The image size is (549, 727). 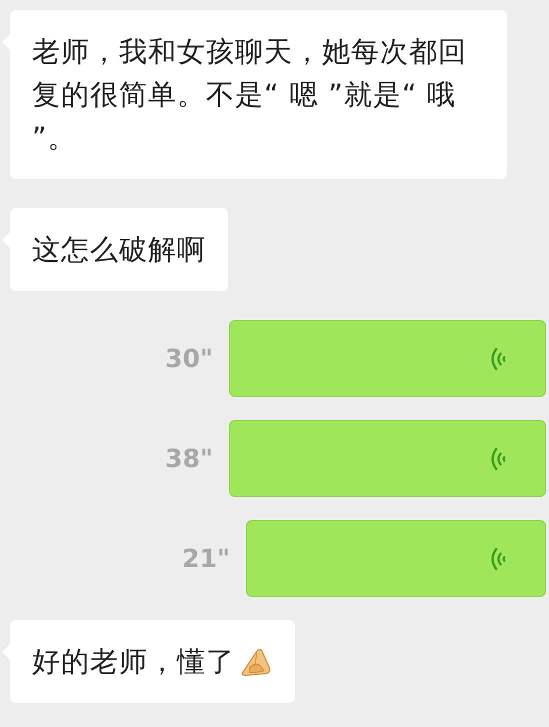 I want to click on voice-duration: 30", so click(x=189, y=358).